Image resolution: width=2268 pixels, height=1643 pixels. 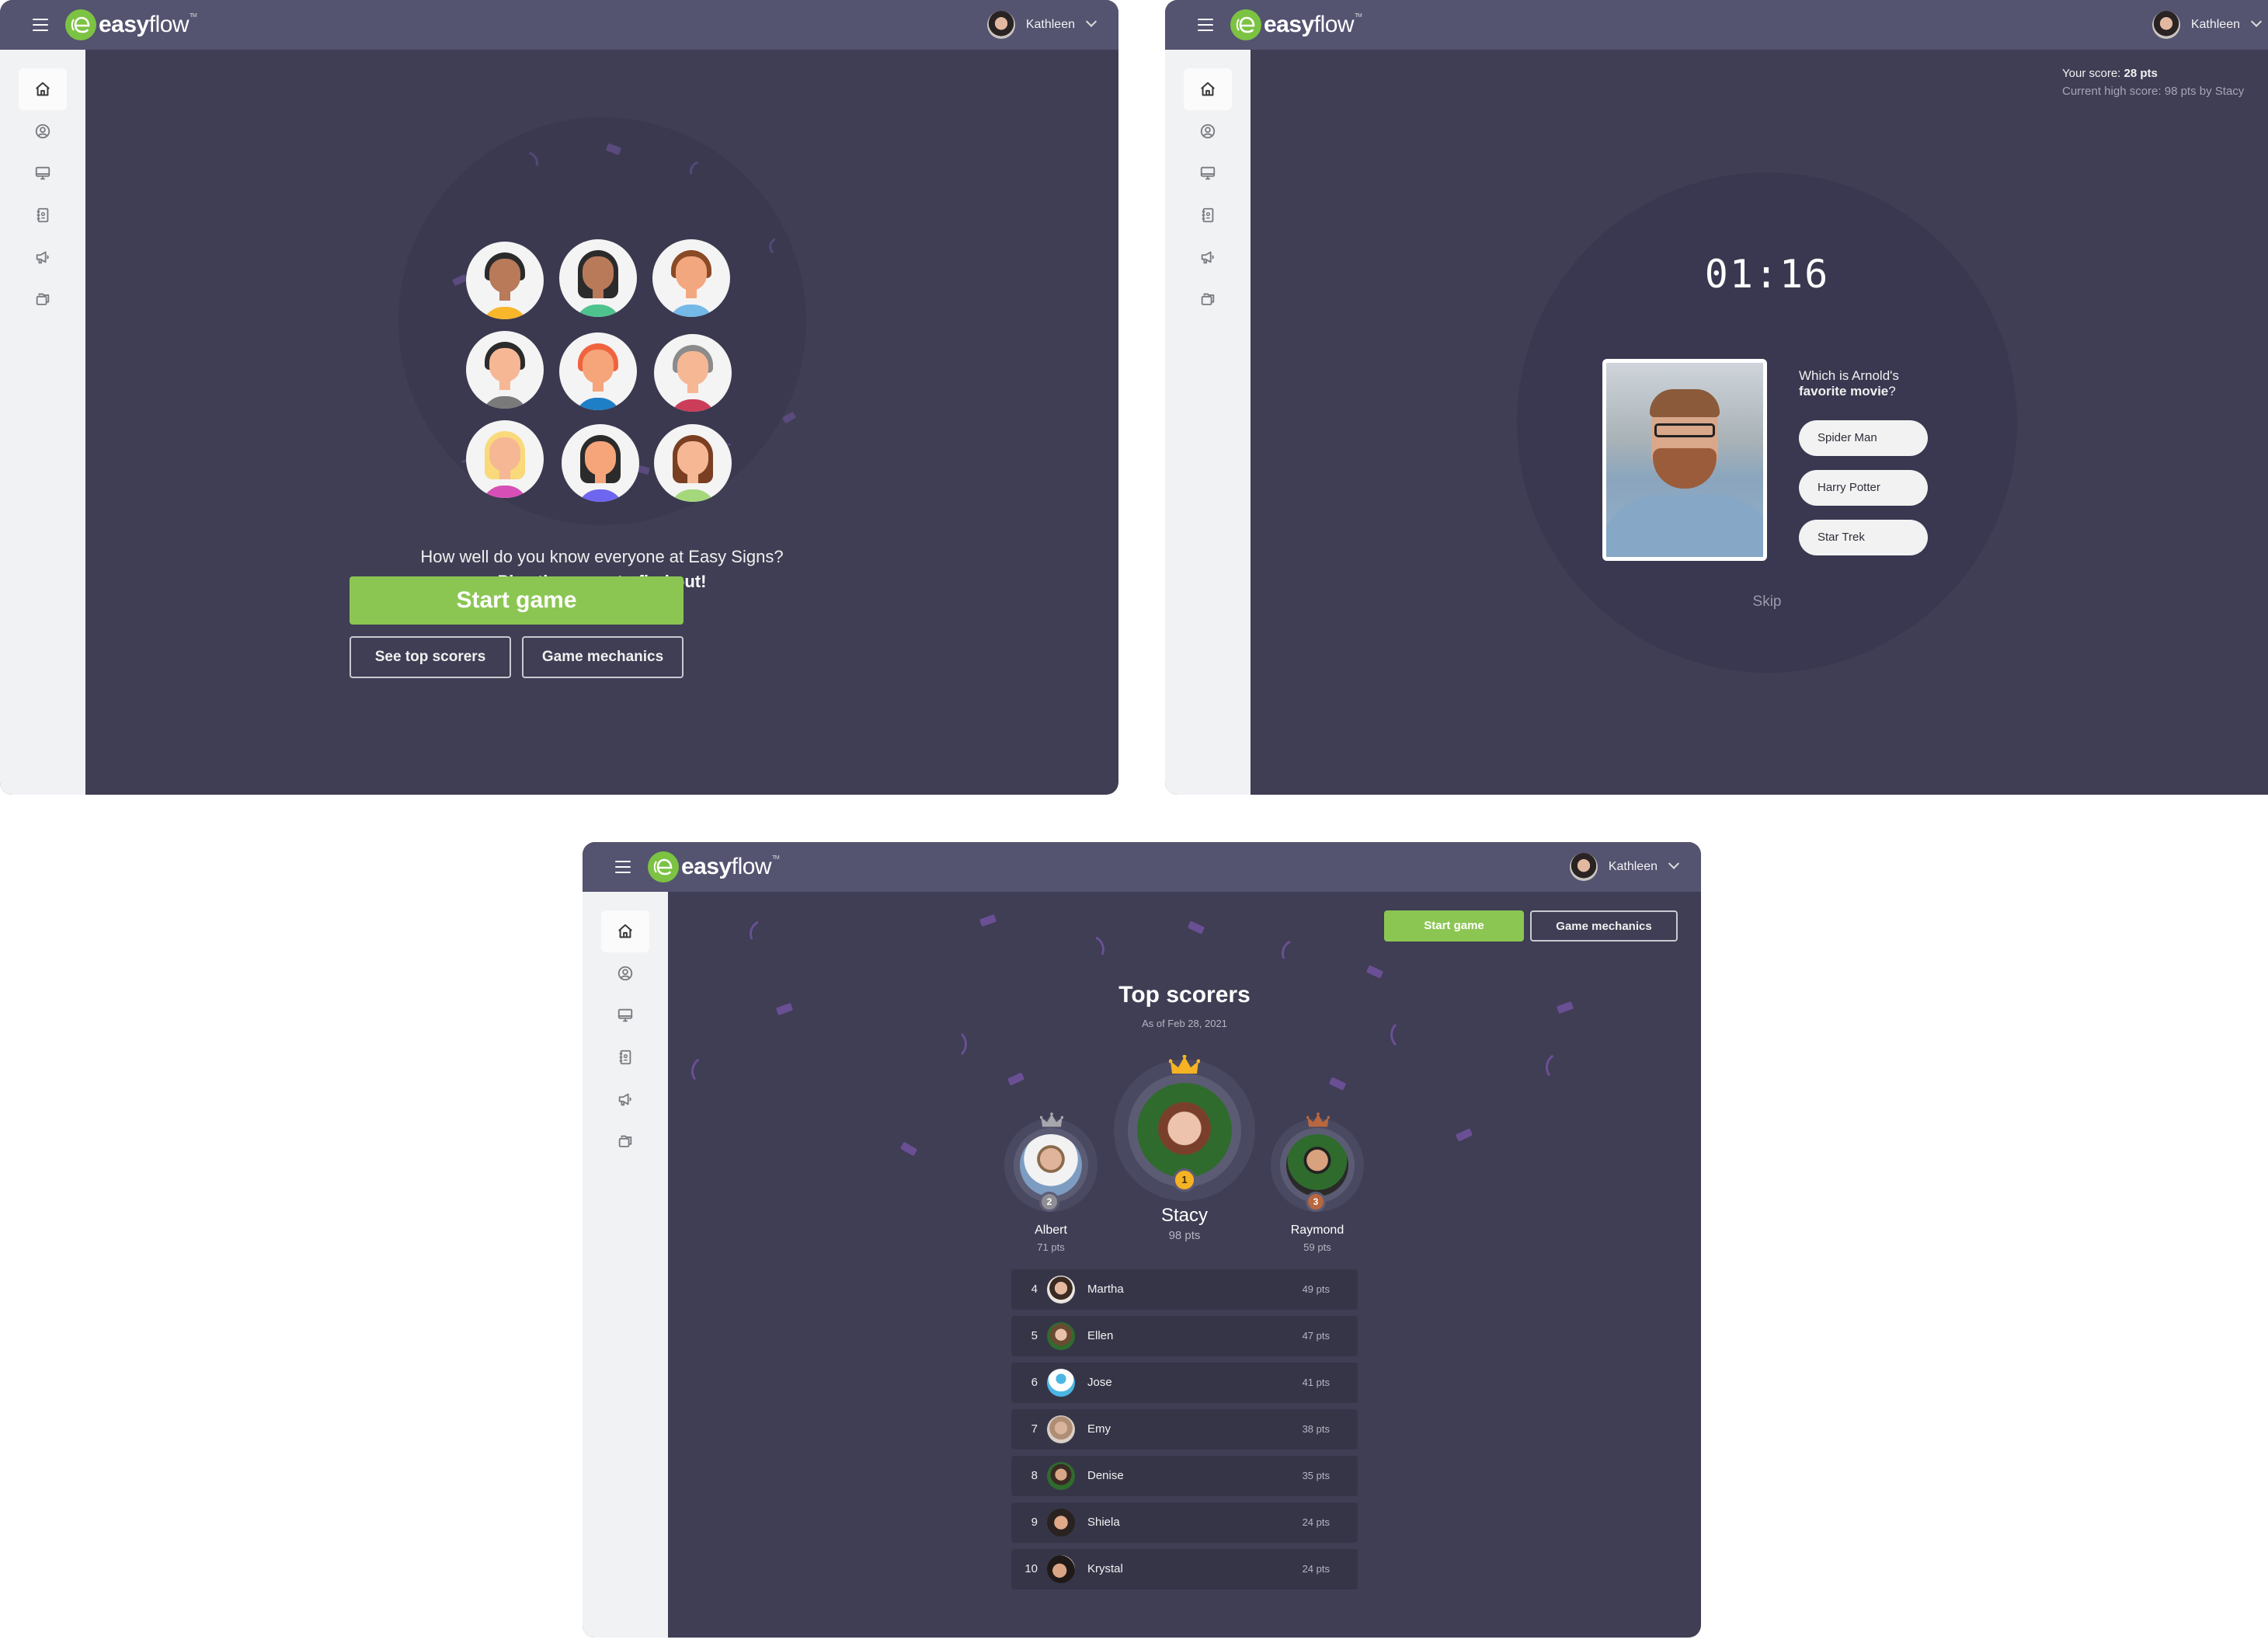 What do you see at coordinates (1184, 1383) in the screenshot?
I see `leaderboard-row: 6 Jose 41 pts` at bounding box center [1184, 1383].